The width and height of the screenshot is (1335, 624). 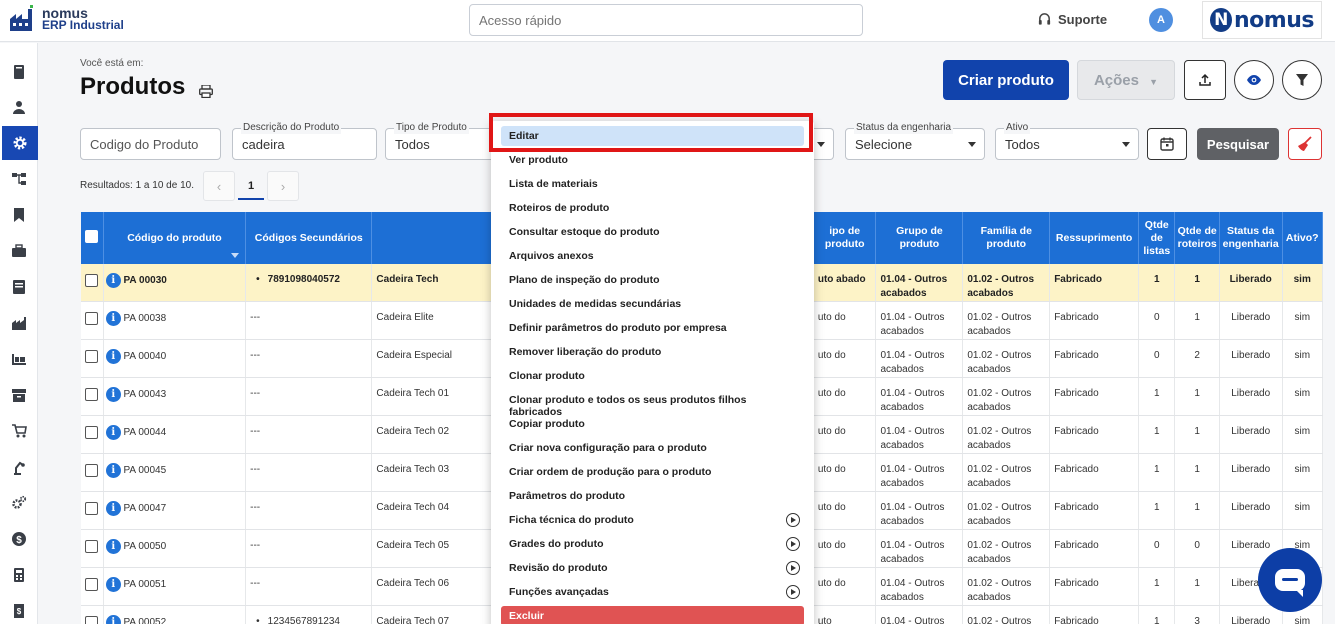 What do you see at coordinates (1251, 320) in the screenshot?
I see `eng-status-cell: Liberado` at bounding box center [1251, 320].